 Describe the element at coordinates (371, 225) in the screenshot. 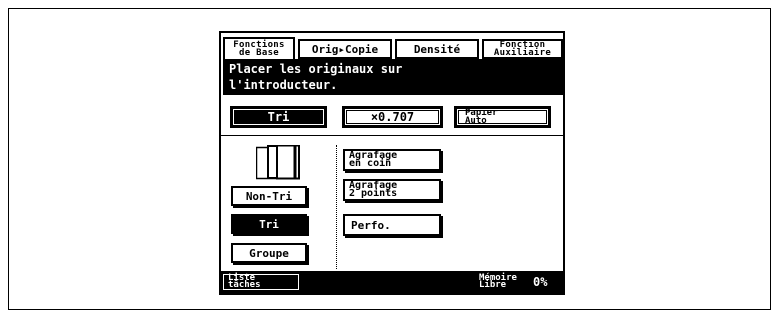

I see `perfo-label: Perfo.` at that location.